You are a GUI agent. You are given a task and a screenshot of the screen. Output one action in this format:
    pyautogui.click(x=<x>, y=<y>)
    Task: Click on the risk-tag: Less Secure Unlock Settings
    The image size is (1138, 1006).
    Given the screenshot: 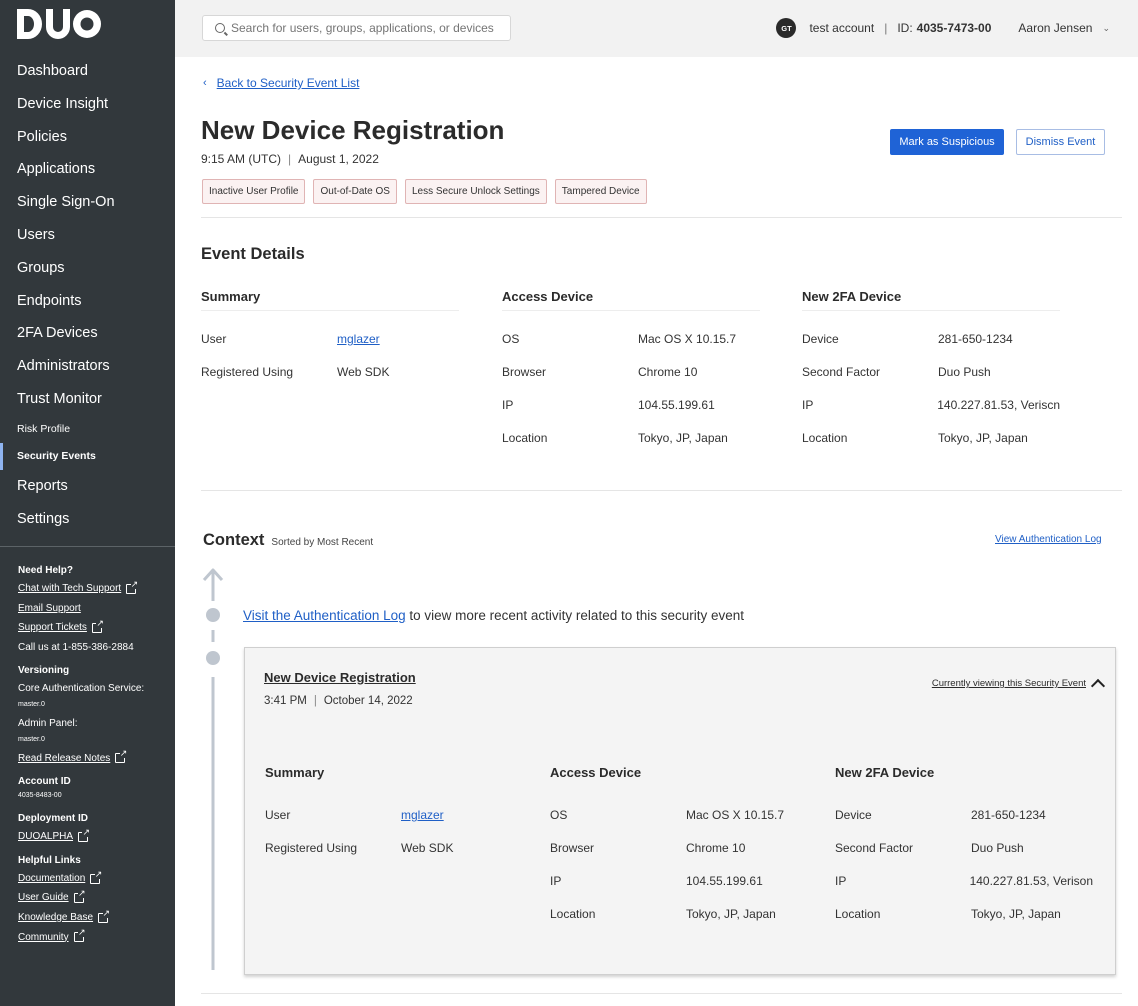 What is the action you would take?
    pyautogui.click(x=475, y=191)
    